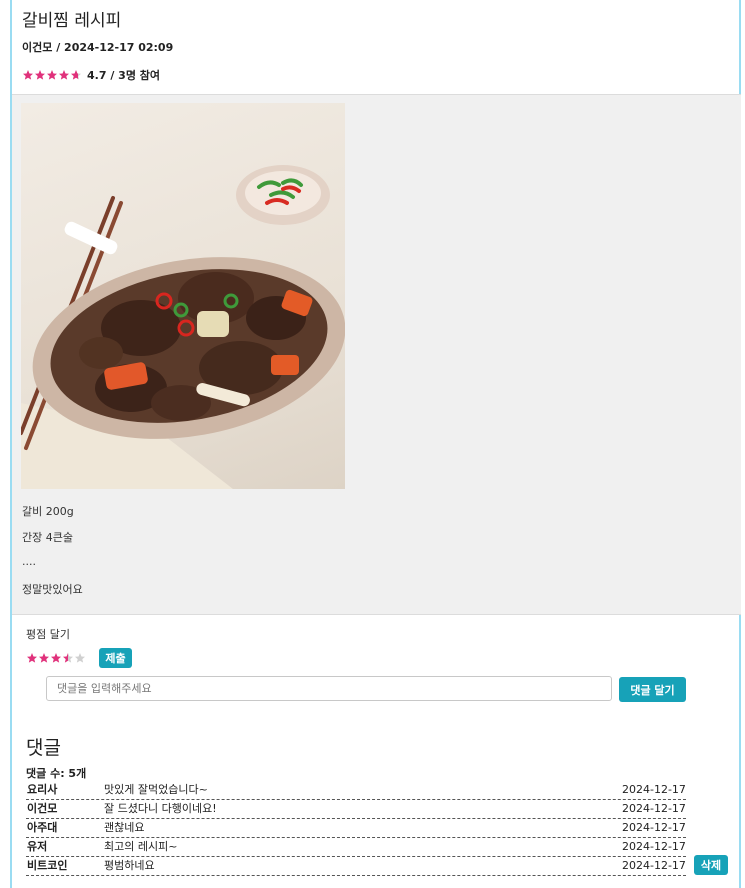  I want to click on comment-row: 비트코인 평범하네요 2024-12-17, so click(356, 866).